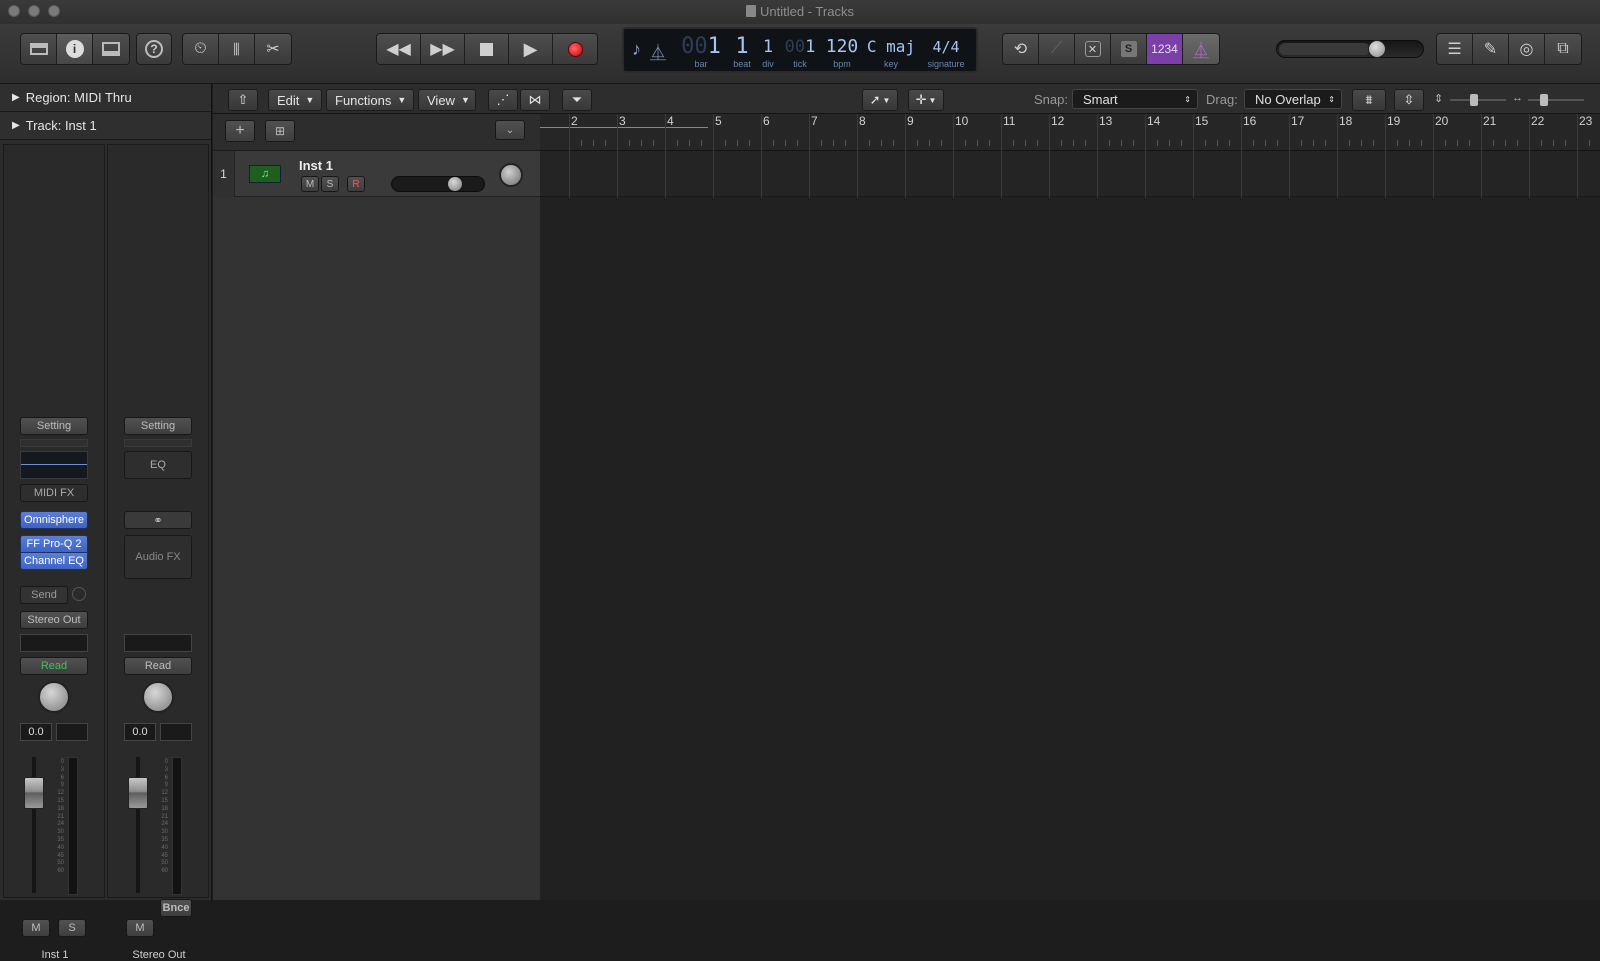  I want to click on mixer-button: ⫼, so click(237, 49).